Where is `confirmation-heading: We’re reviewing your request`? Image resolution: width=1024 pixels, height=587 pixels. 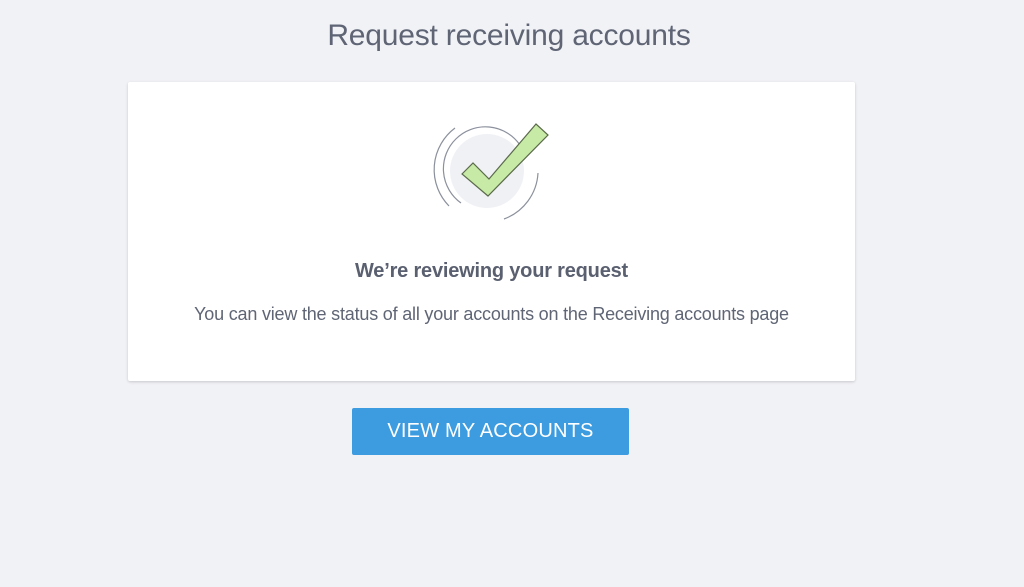 confirmation-heading: We’re reviewing your request is located at coordinates (491, 271).